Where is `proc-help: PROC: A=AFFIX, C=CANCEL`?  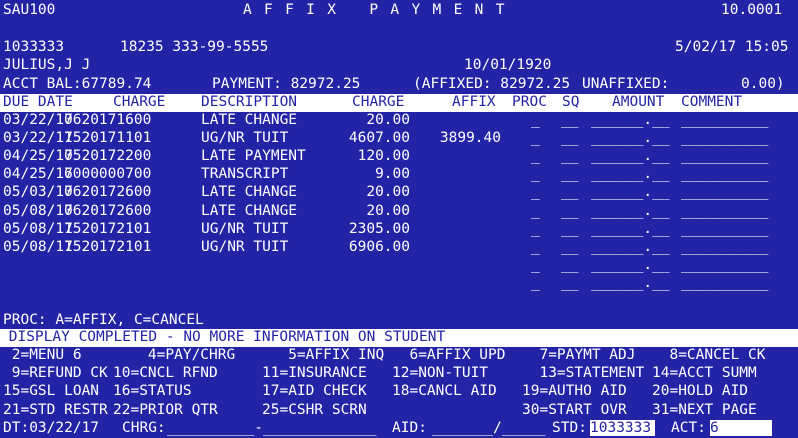 proc-help: PROC: A=AFFIX, C=CANCEL is located at coordinates (103, 320).